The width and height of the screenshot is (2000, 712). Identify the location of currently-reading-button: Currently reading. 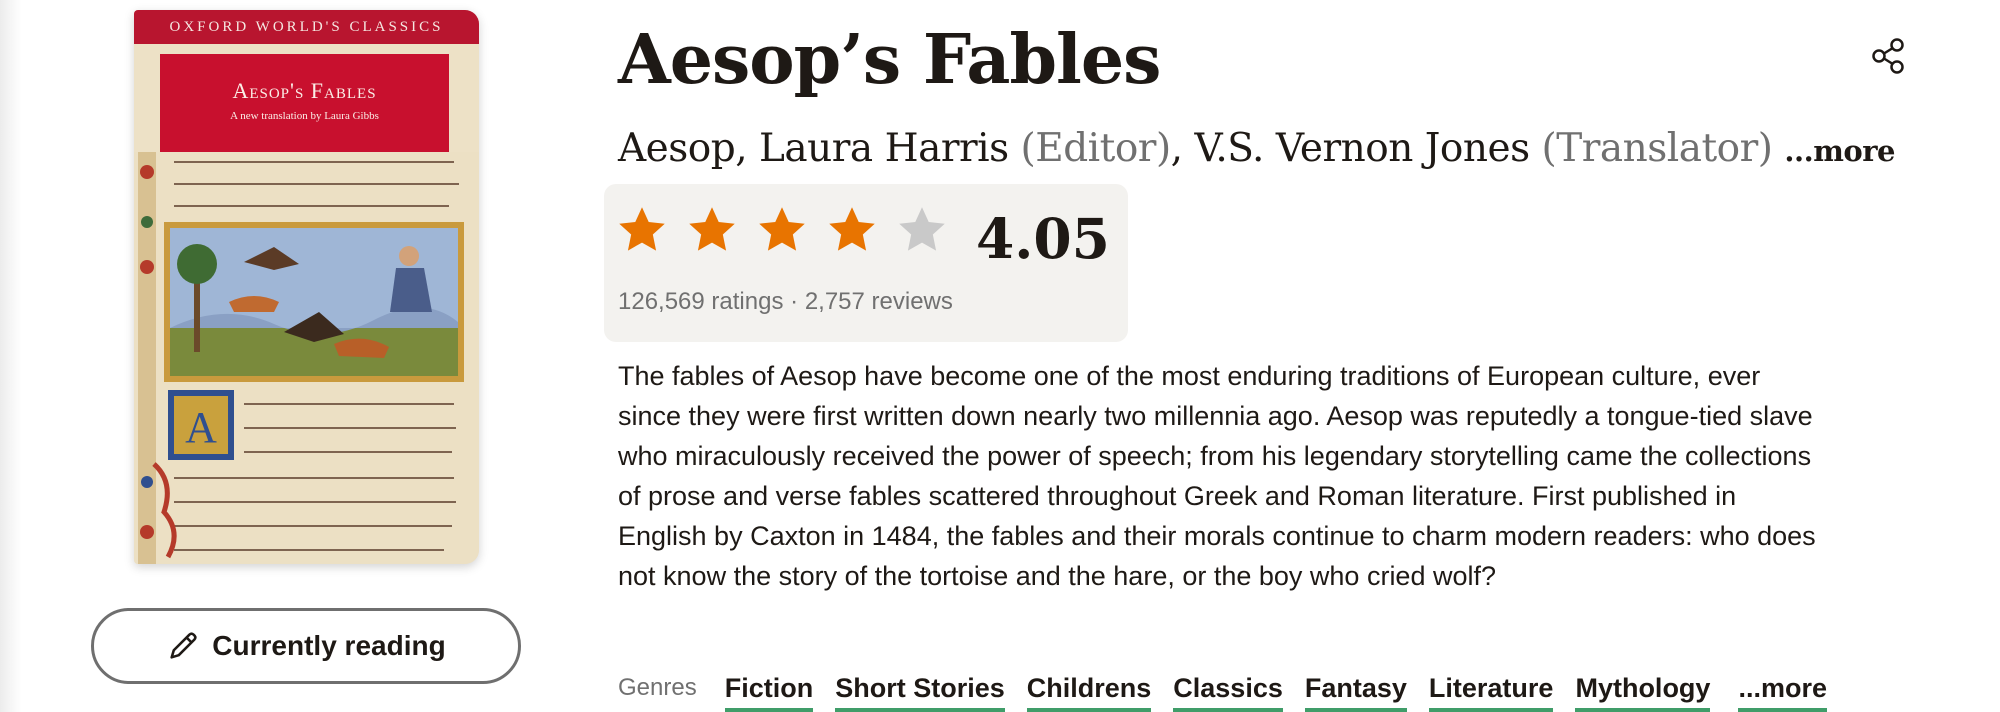
(306, 646).